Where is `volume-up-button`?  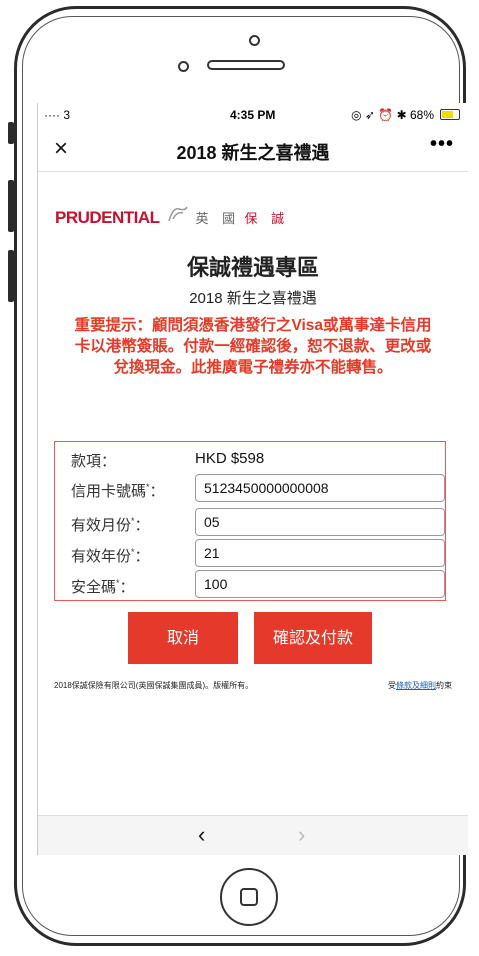 volume-up-button is located at coordinates (11, 206).